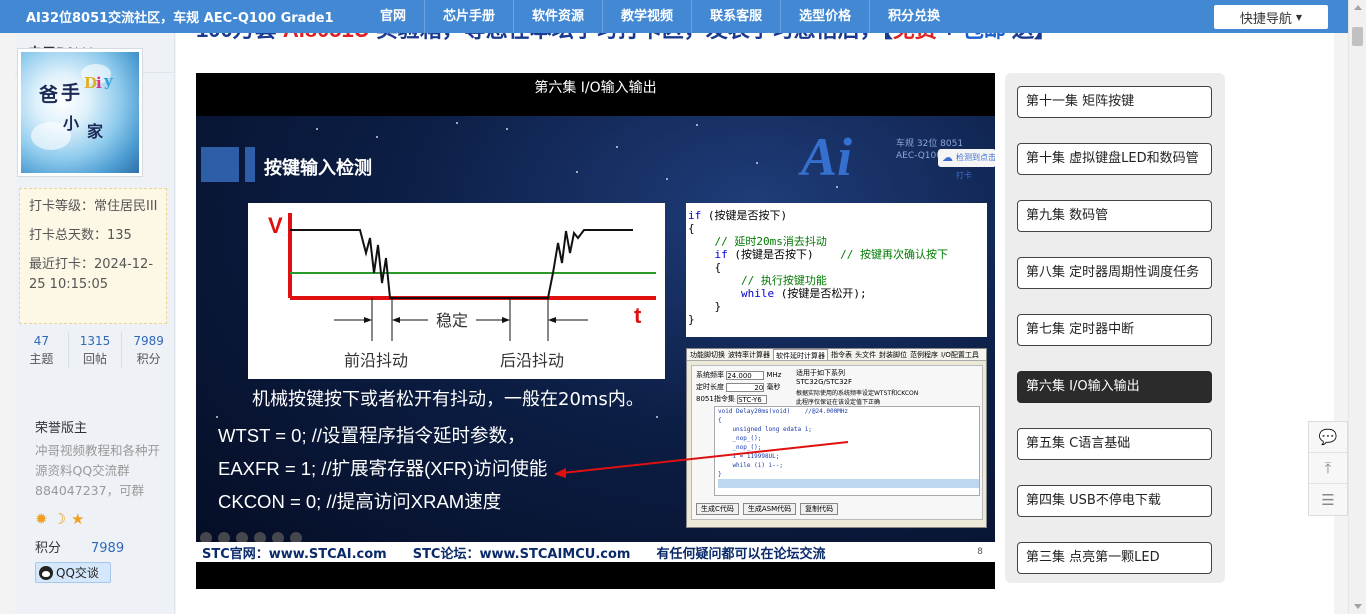  I want to click on playlist-episode: 第十一集 矩阵按键, so click(1114, 102).